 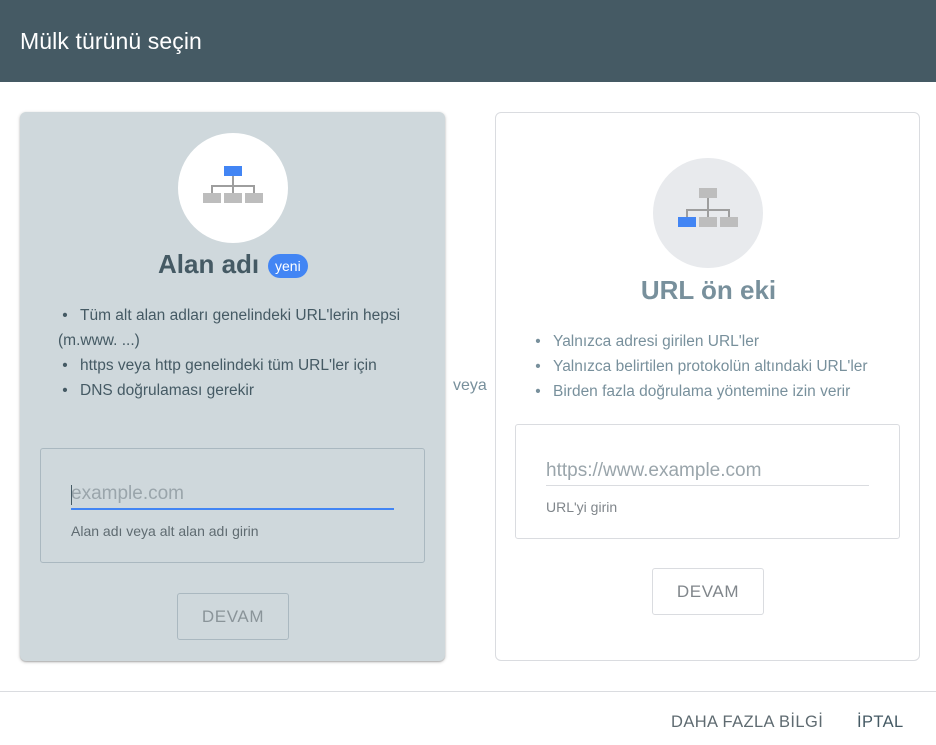 What do you see at coordinates (288, 266) in the screenshot?
I see `new-badge: yeni` at bounding box center [288, 266].